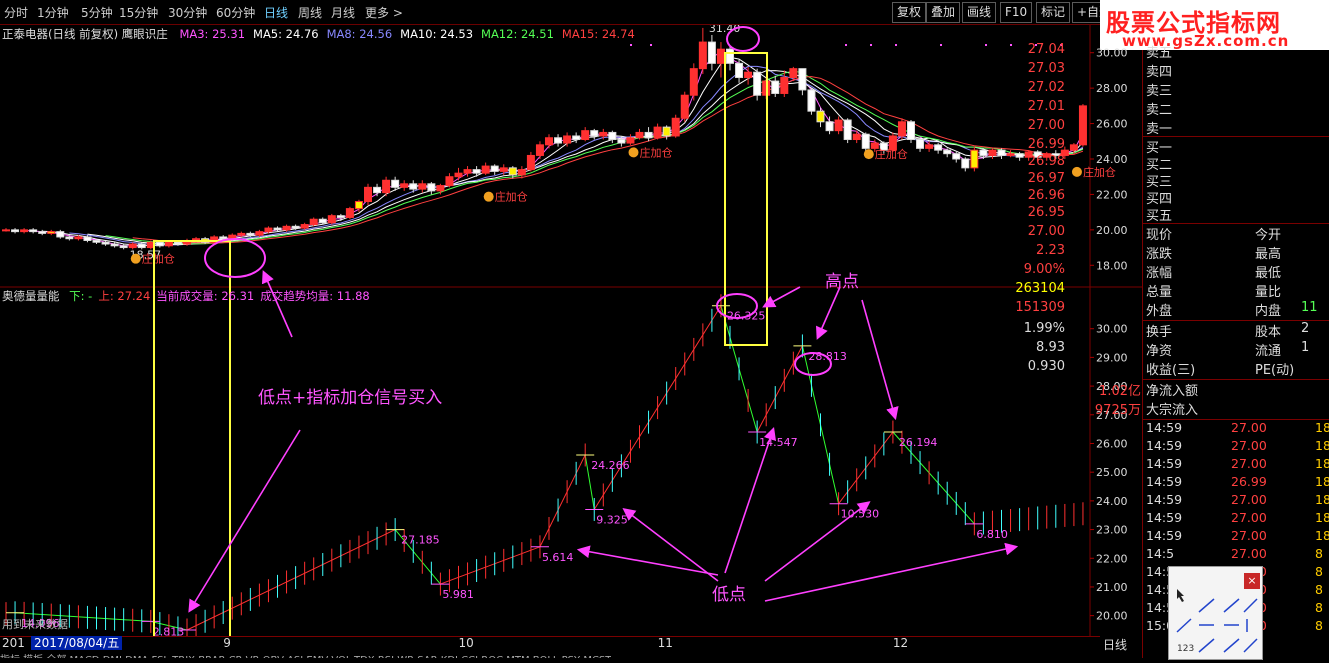 This screenshot has width=1329, height=663. Describe the element at coordinates (909, 12) in the screenshot. I see `toolbar-button-0: 复权` at that location.